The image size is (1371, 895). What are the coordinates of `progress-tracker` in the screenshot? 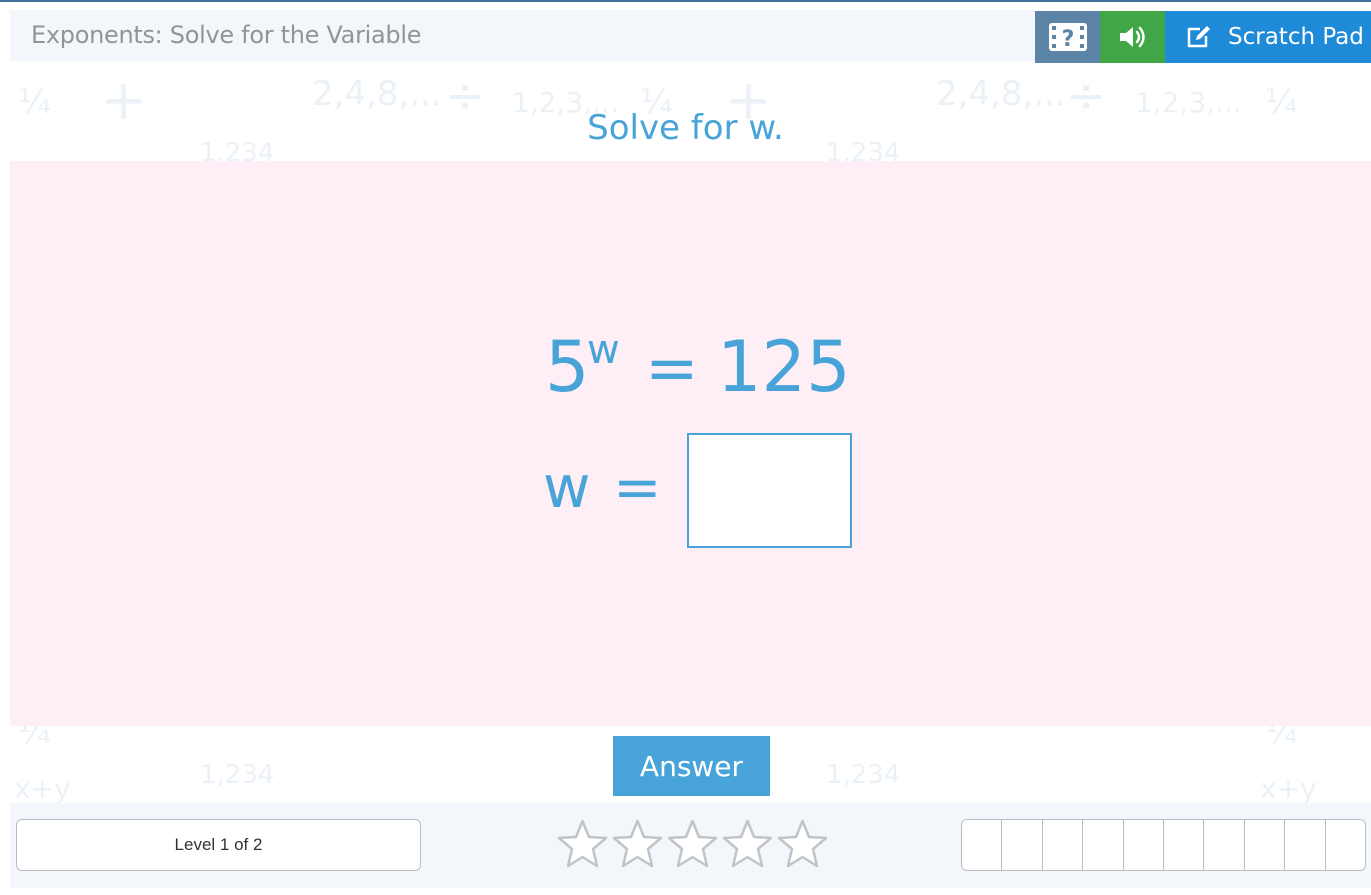 It's located at (1163, 845).